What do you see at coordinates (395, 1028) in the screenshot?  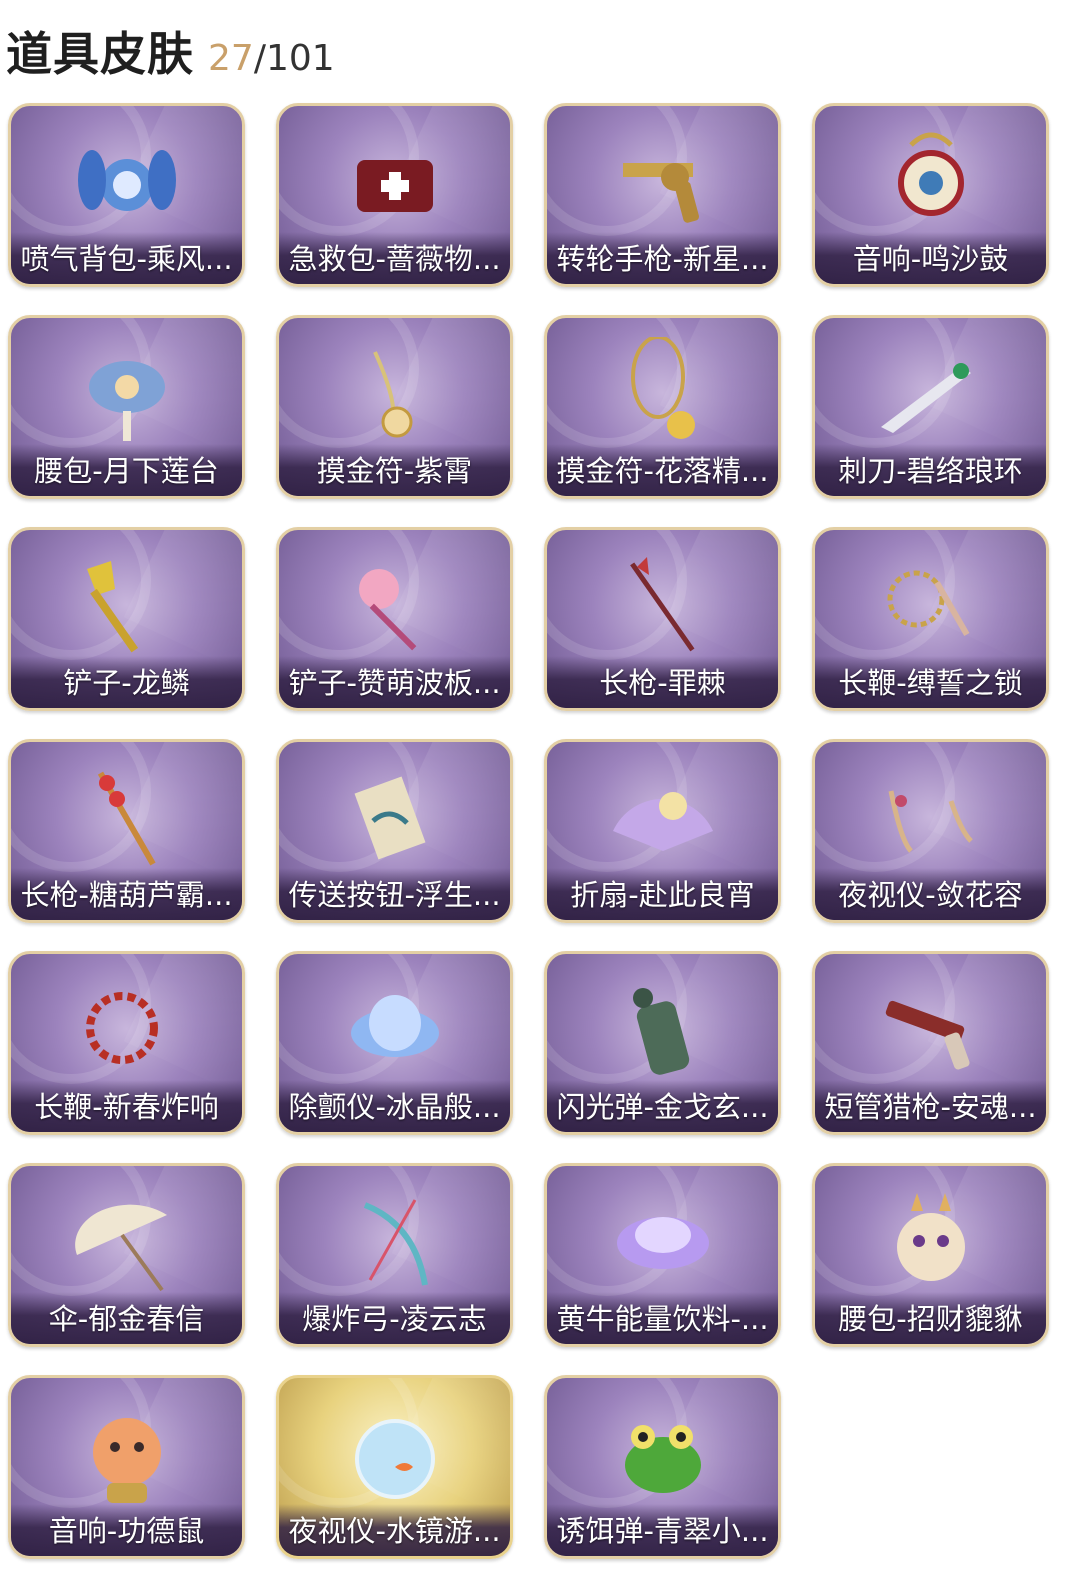 I see `lotus-icon` at bounding box center [395, 1028].